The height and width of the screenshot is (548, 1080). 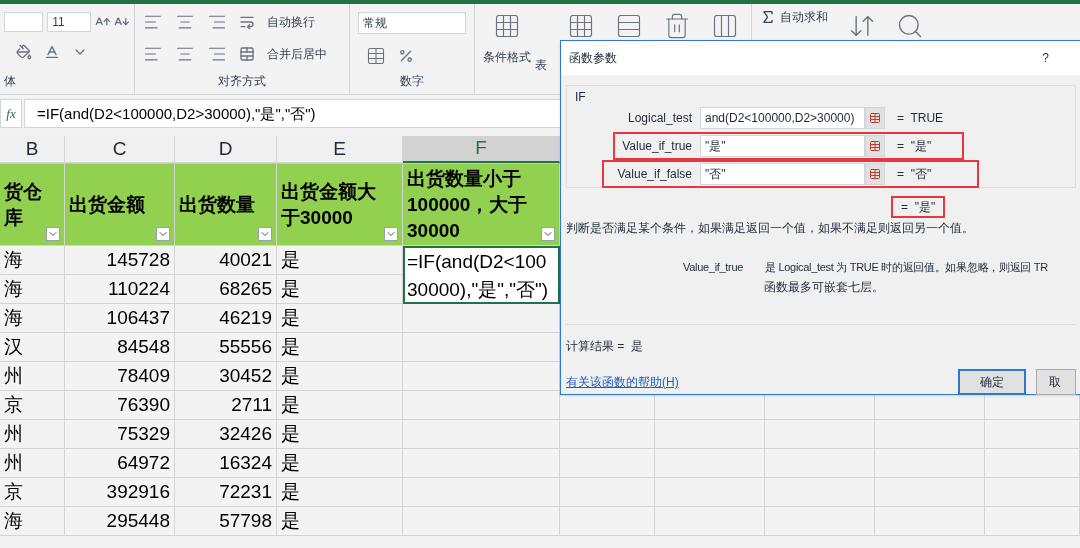 What do you see at coordinates (1056, 381) in the screenshot?
I see `cancel-button: 取` at bounding box center [1056, 381].